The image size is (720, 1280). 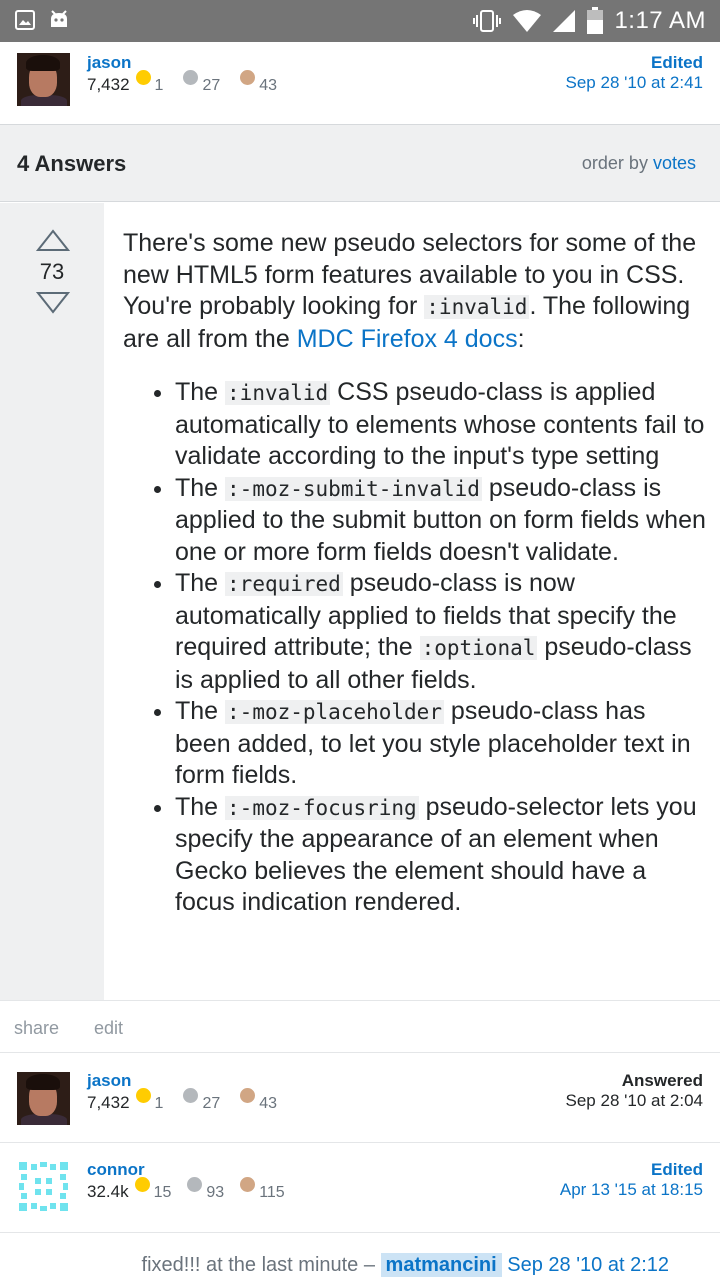 I want to click on comment-user-link: matmancini, so click(x=441, y=1265).